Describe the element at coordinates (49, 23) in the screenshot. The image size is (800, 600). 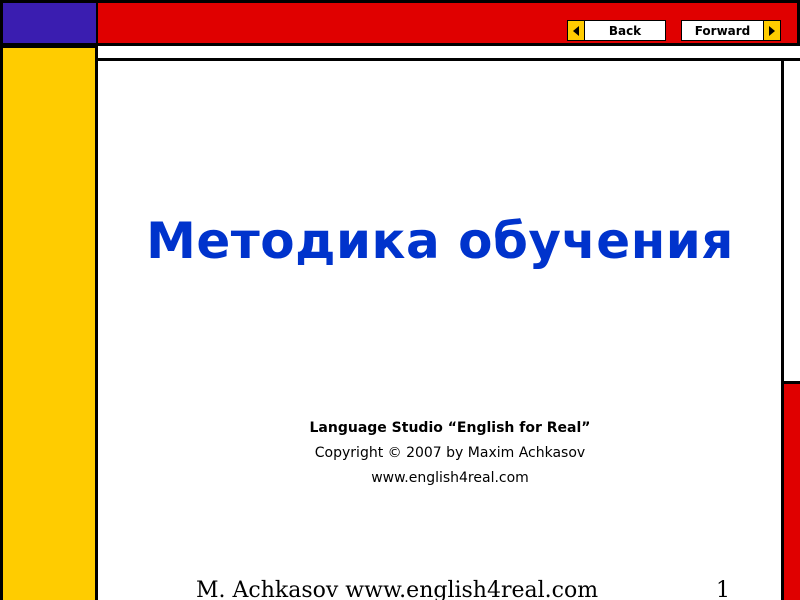
I see `blue-corner-block` at that location.